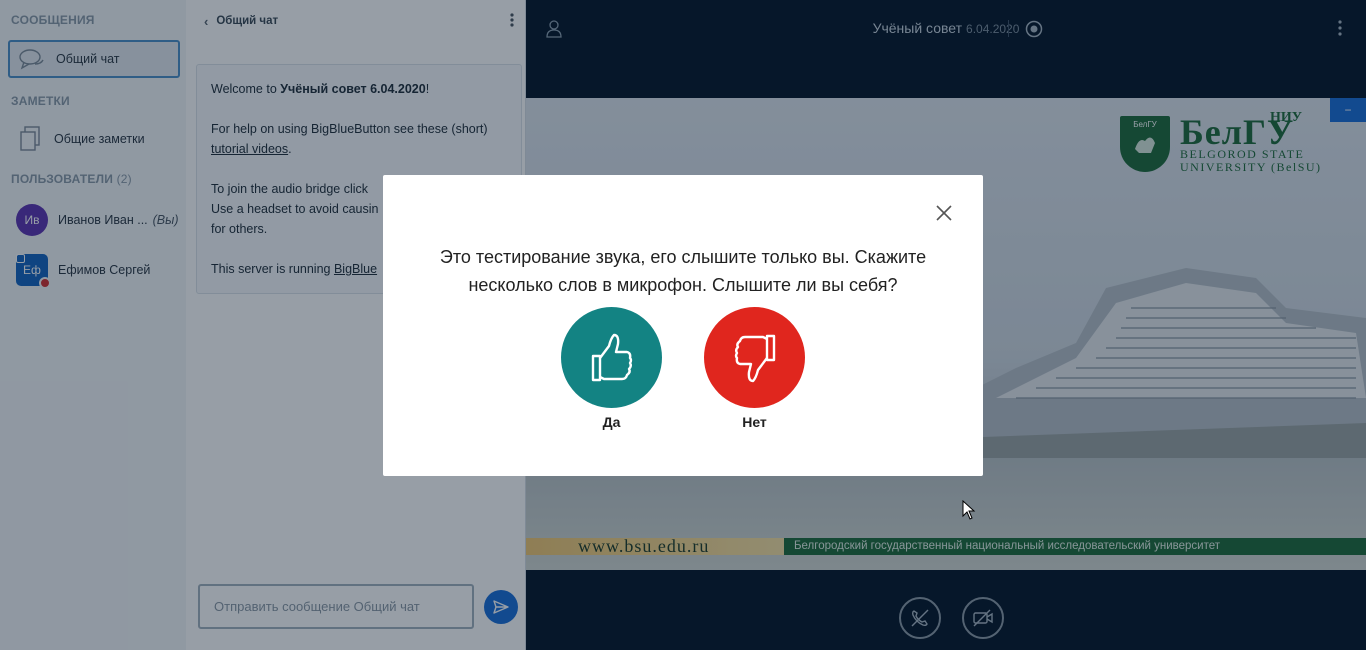  I want to click on thumbs-up-icon, so click(611, 357).